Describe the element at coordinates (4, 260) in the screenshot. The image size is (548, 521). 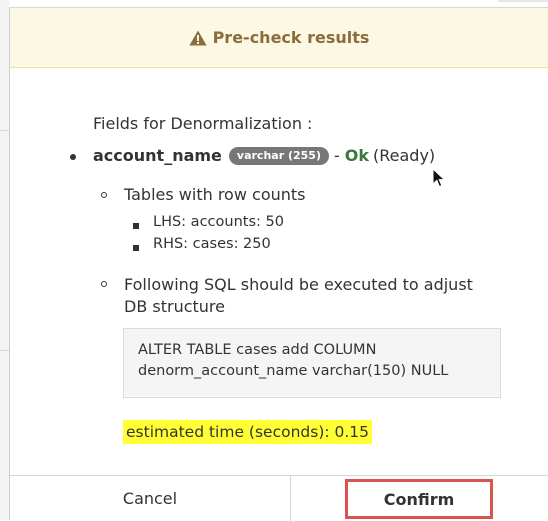
I see `background-page-edge` at that location.